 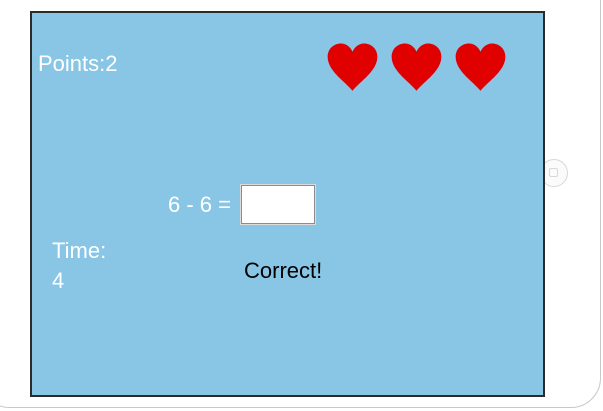 What do you see at coordinates (199, 204) in the screenshot?
I see `question-text: 6 - 6 =` at bounding box center [199, 204].